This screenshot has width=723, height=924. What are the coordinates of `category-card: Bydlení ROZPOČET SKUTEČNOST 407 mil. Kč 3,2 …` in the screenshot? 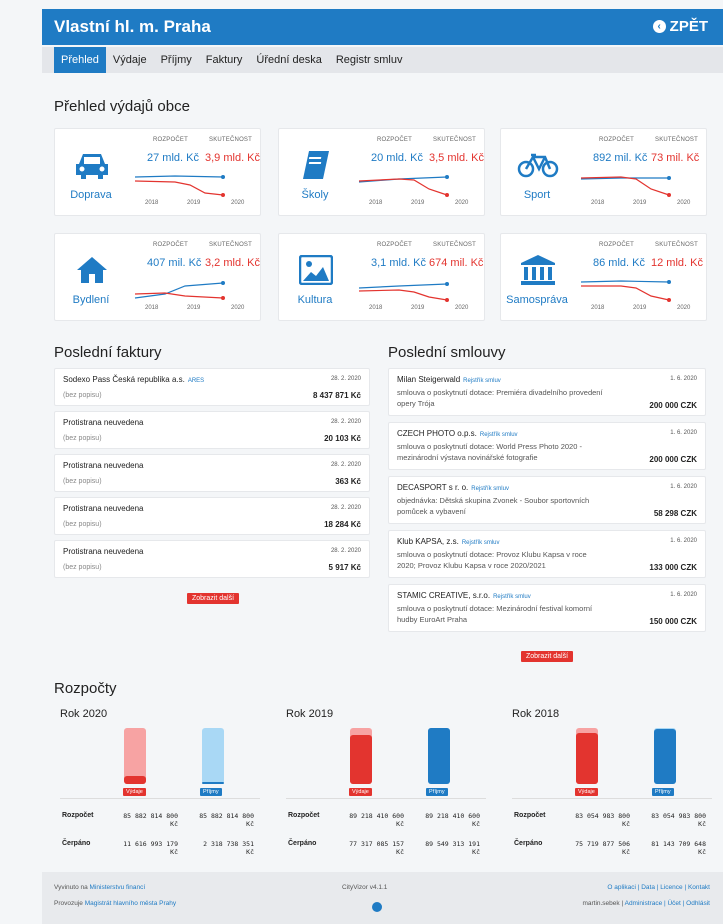 It's located at (157, 277).